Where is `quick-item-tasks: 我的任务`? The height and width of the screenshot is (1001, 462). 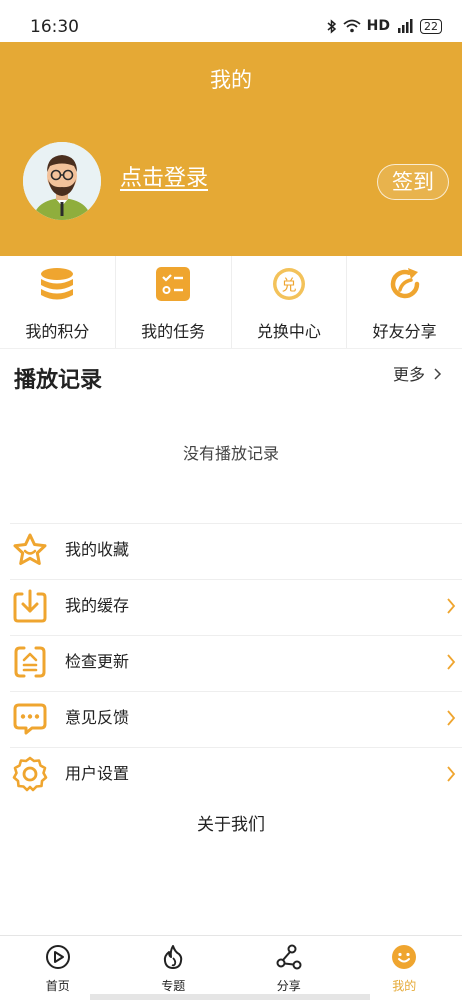
quick-item-tasks: 我的任务 is located at coordinates (174, 302).